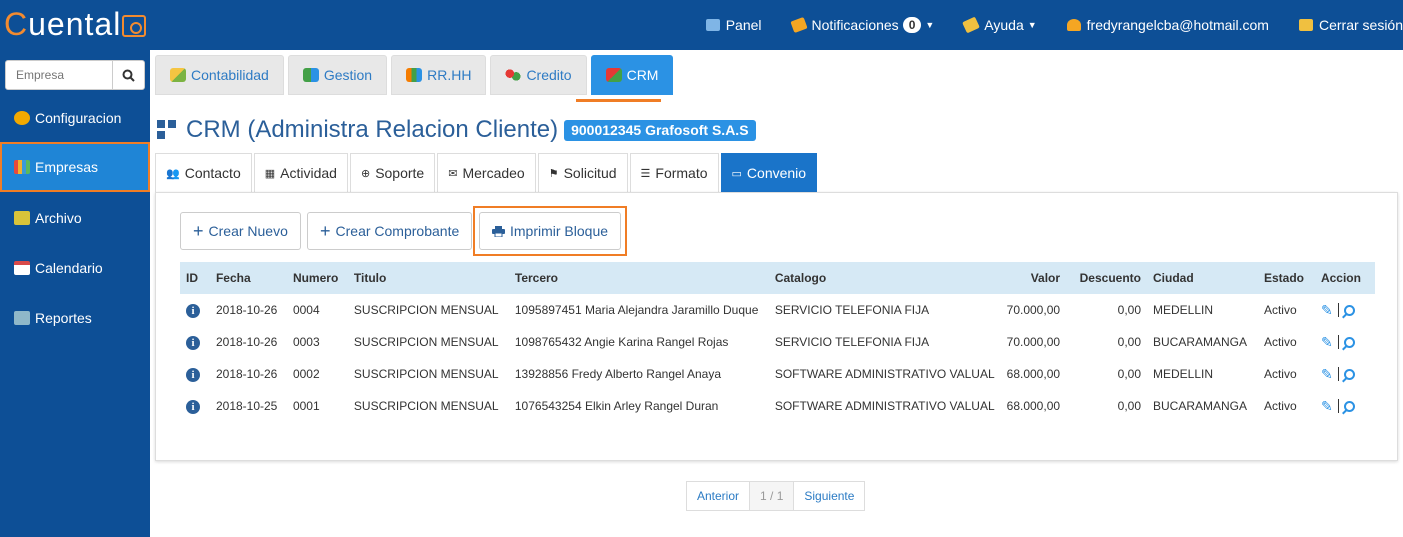  What do you see at coordinates (58, 218) in the screenshot?
I see `sidebar-item-label: Archivo` at bounding box center [58, 218].